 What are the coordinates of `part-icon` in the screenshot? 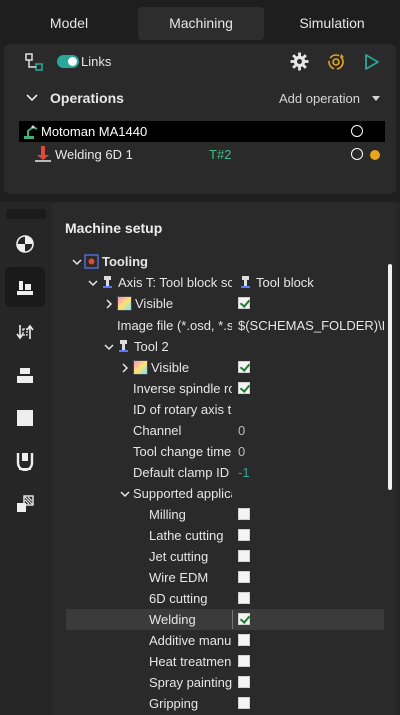 It's located at (25, 503).